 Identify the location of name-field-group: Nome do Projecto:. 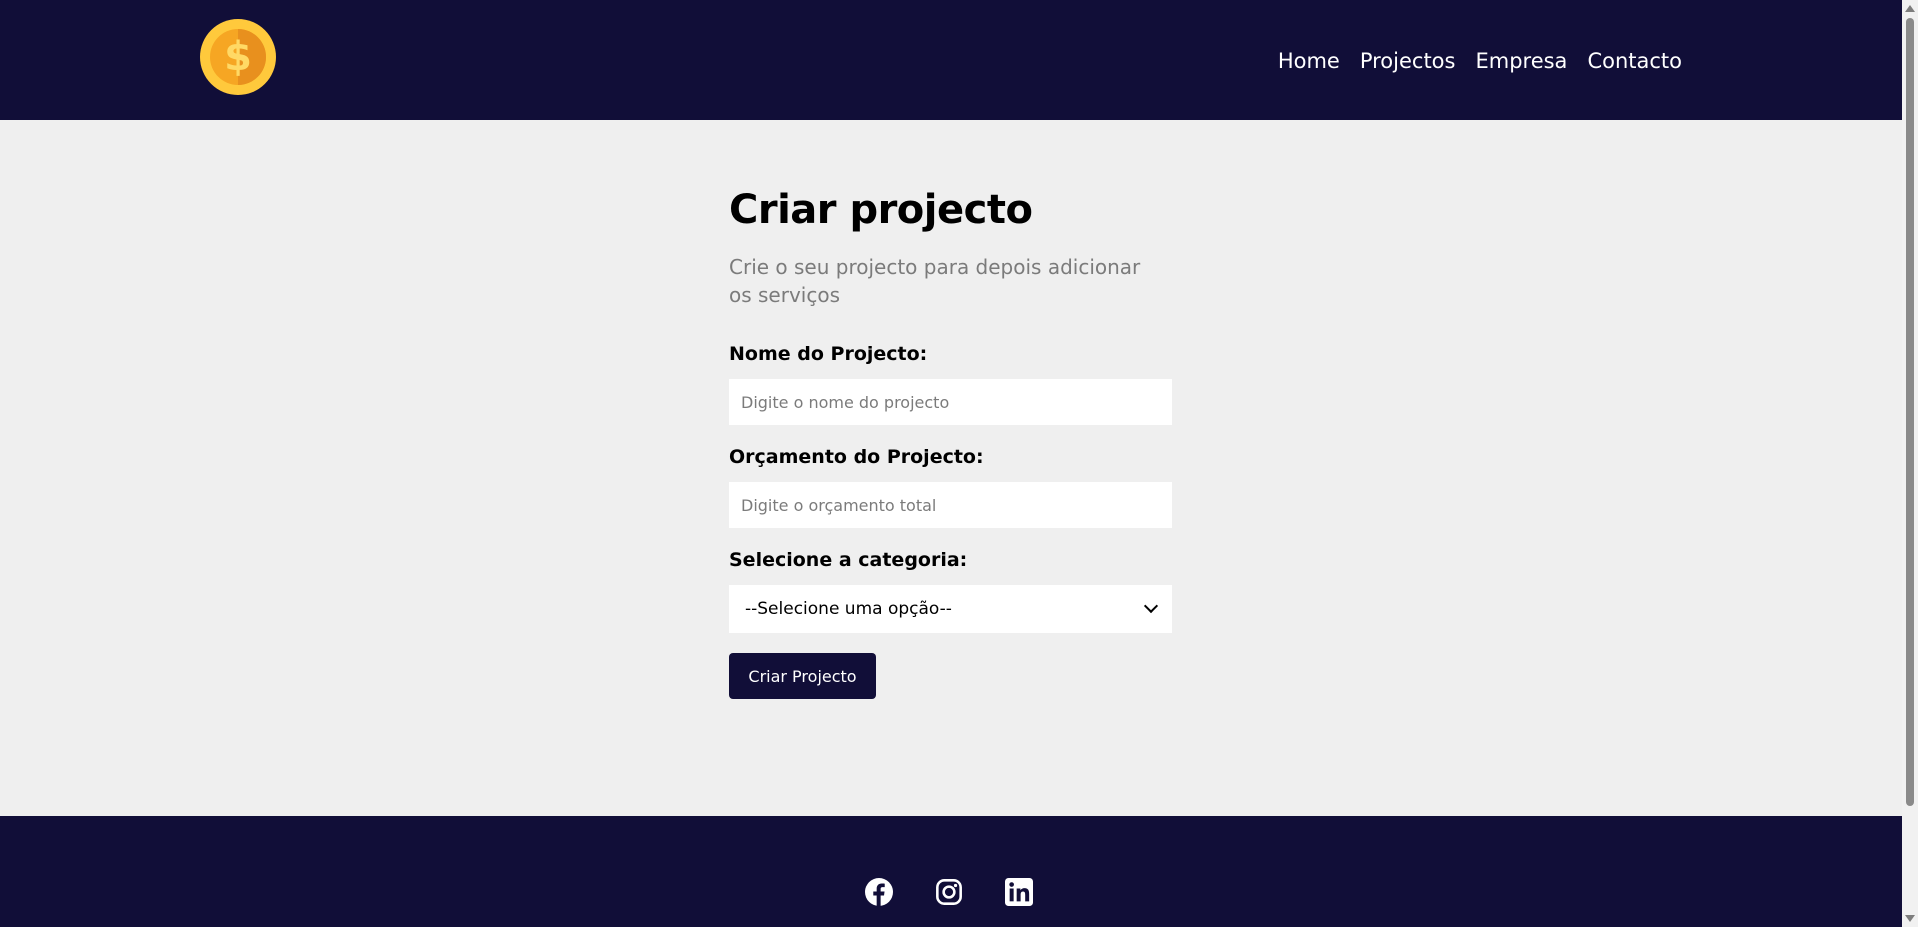
(950, 383).